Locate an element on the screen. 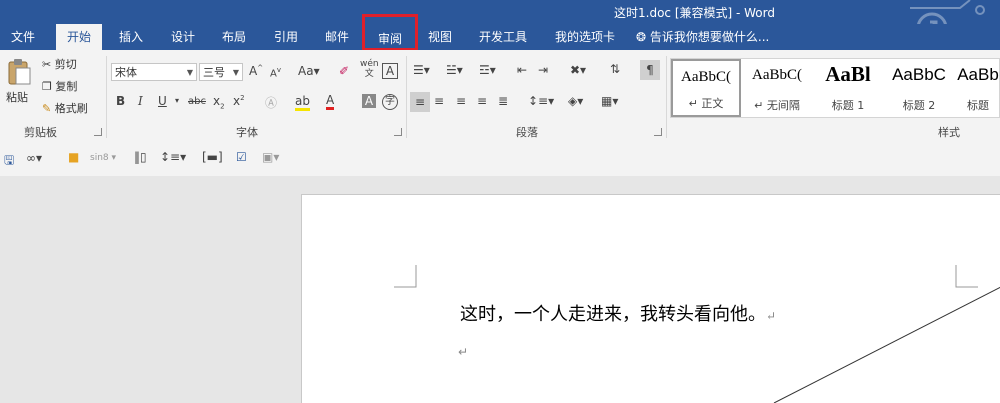 The width and height of the screenshot is (1000, 403). align-center-icon: ≡ is located at coordinates (439, 101).